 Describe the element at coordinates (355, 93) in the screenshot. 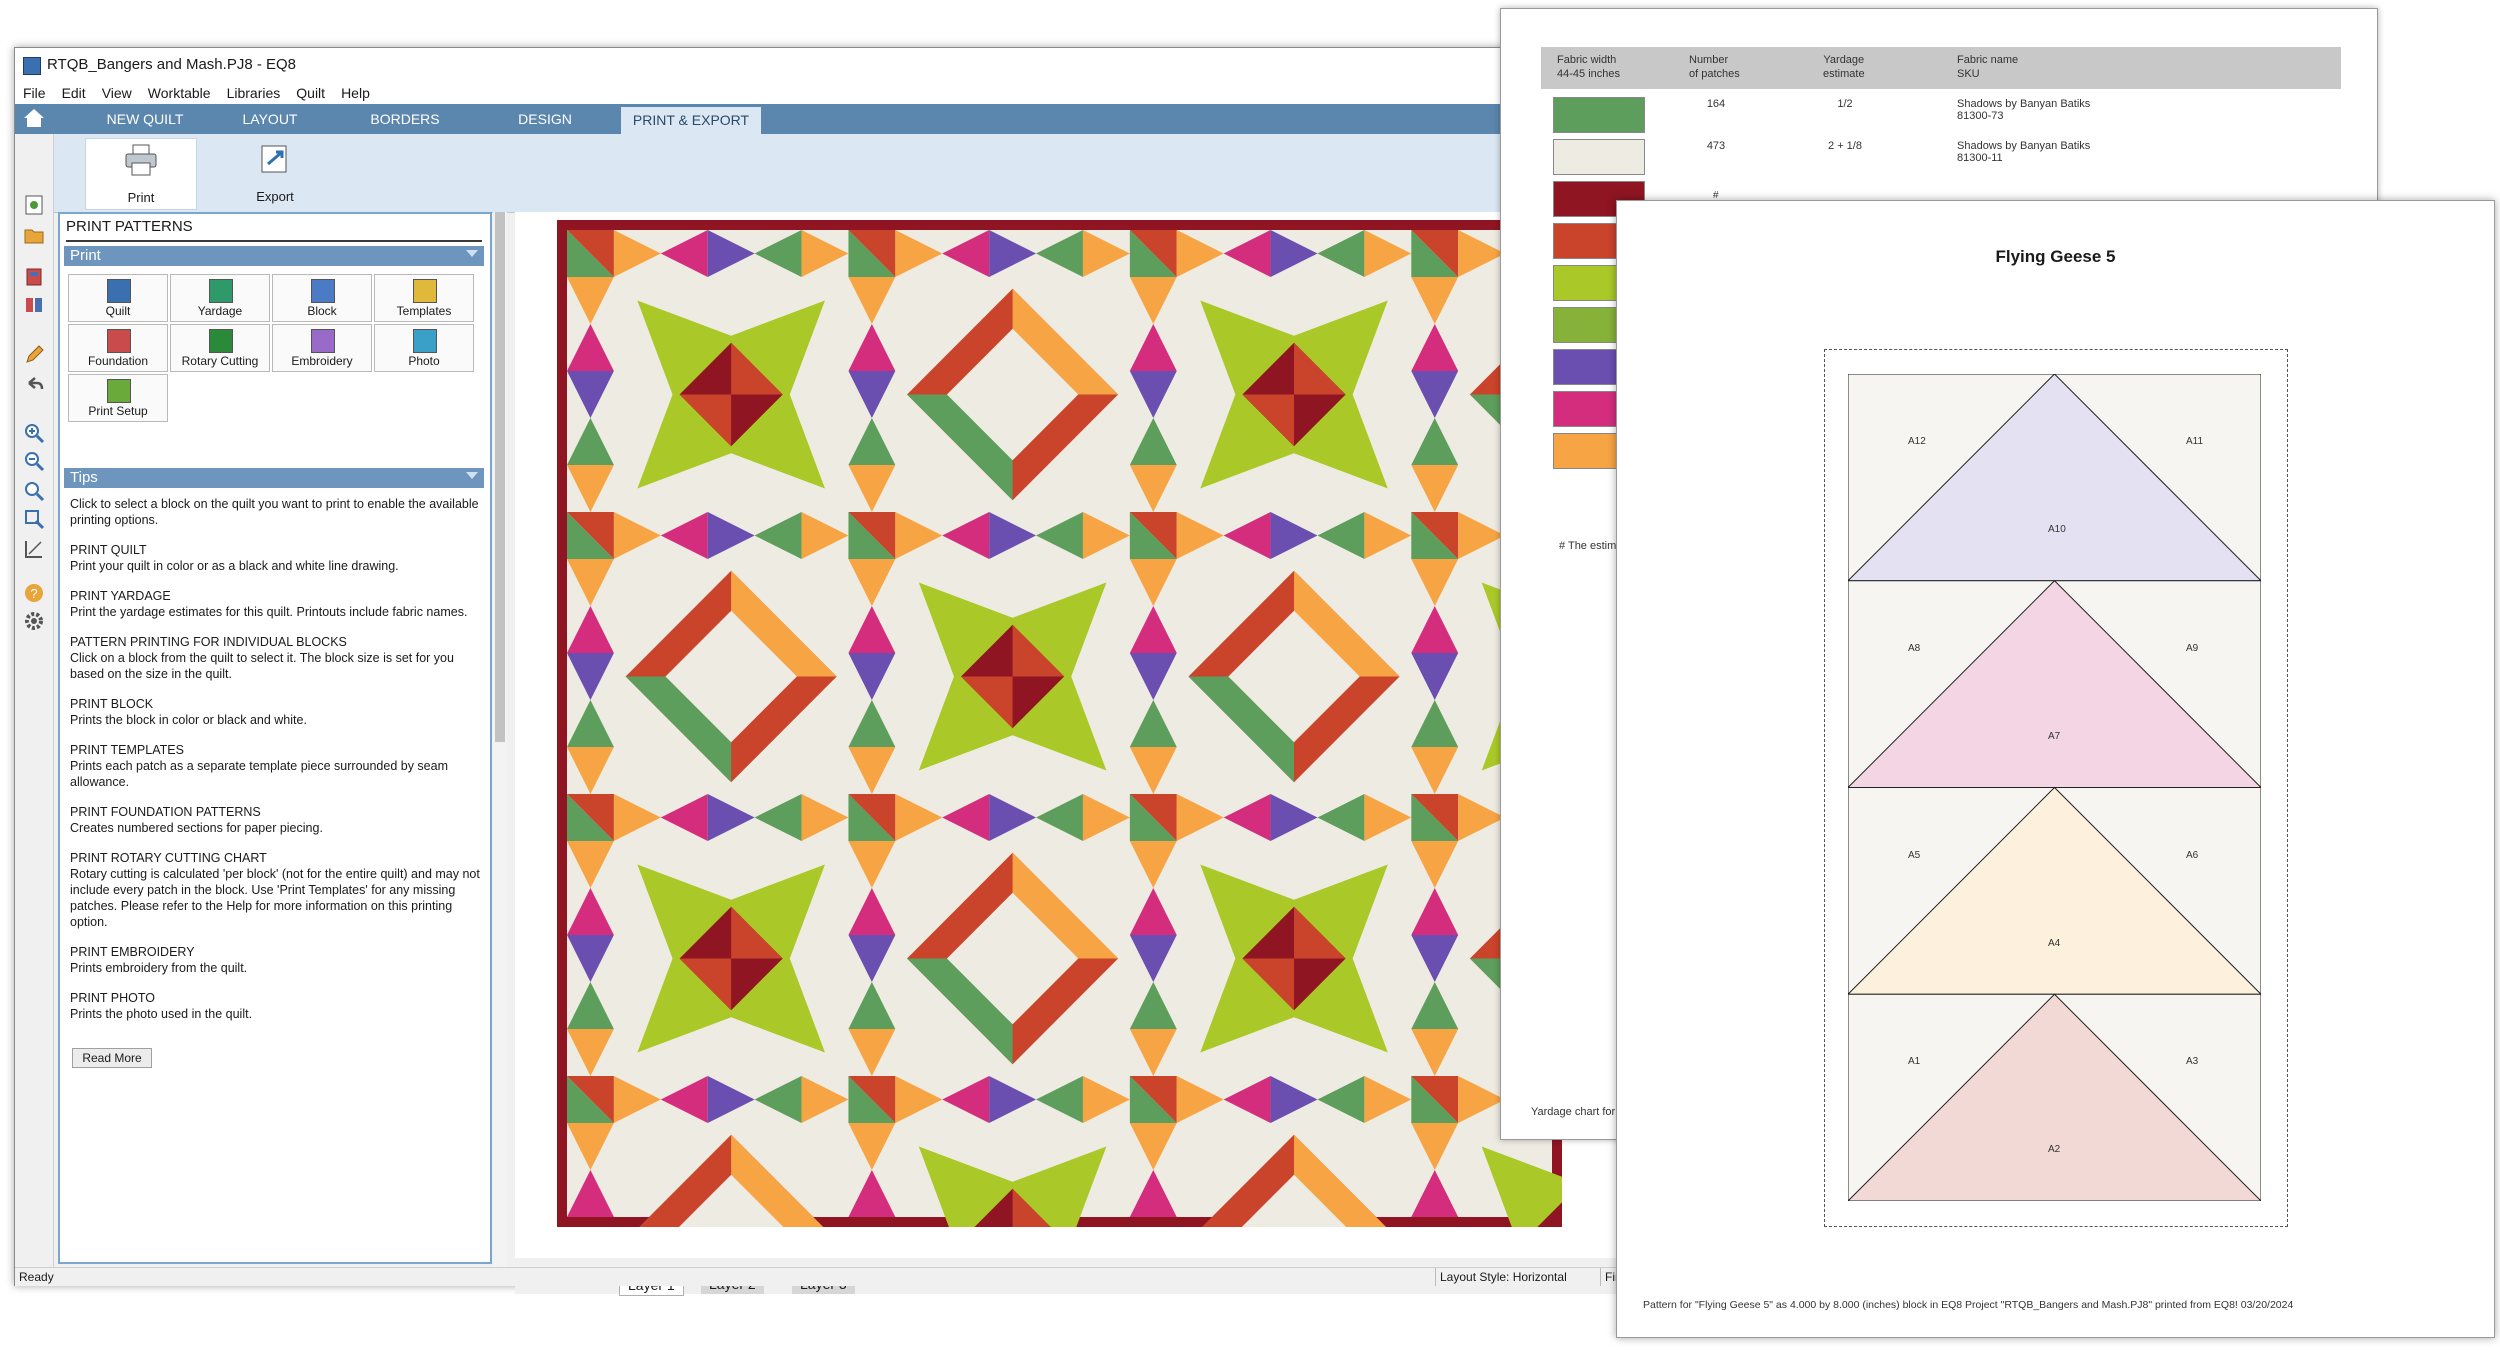

I see `menu-help: Help` at that location.